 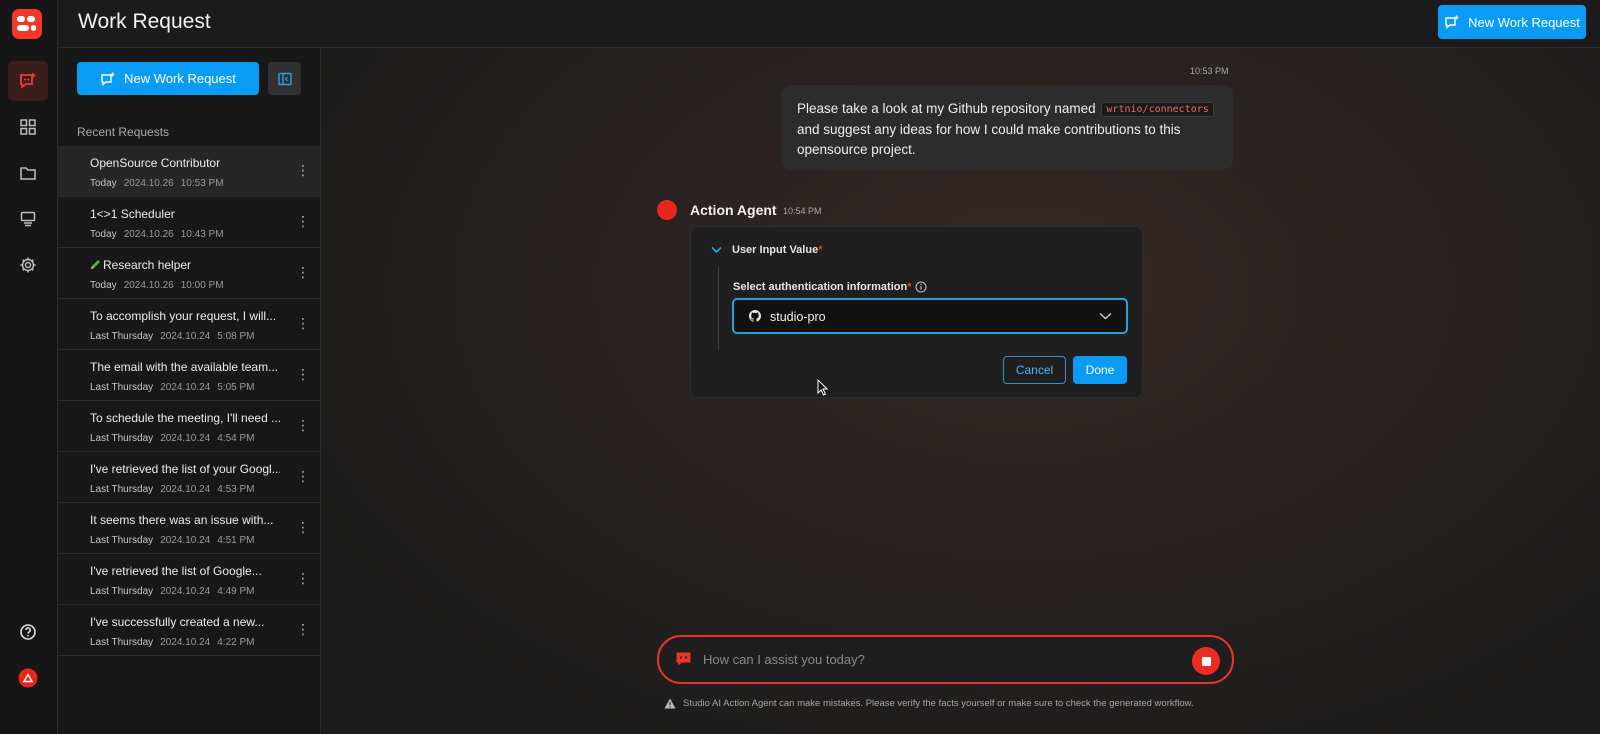 I want to click on user-avatar, so click(x=28, y=678).